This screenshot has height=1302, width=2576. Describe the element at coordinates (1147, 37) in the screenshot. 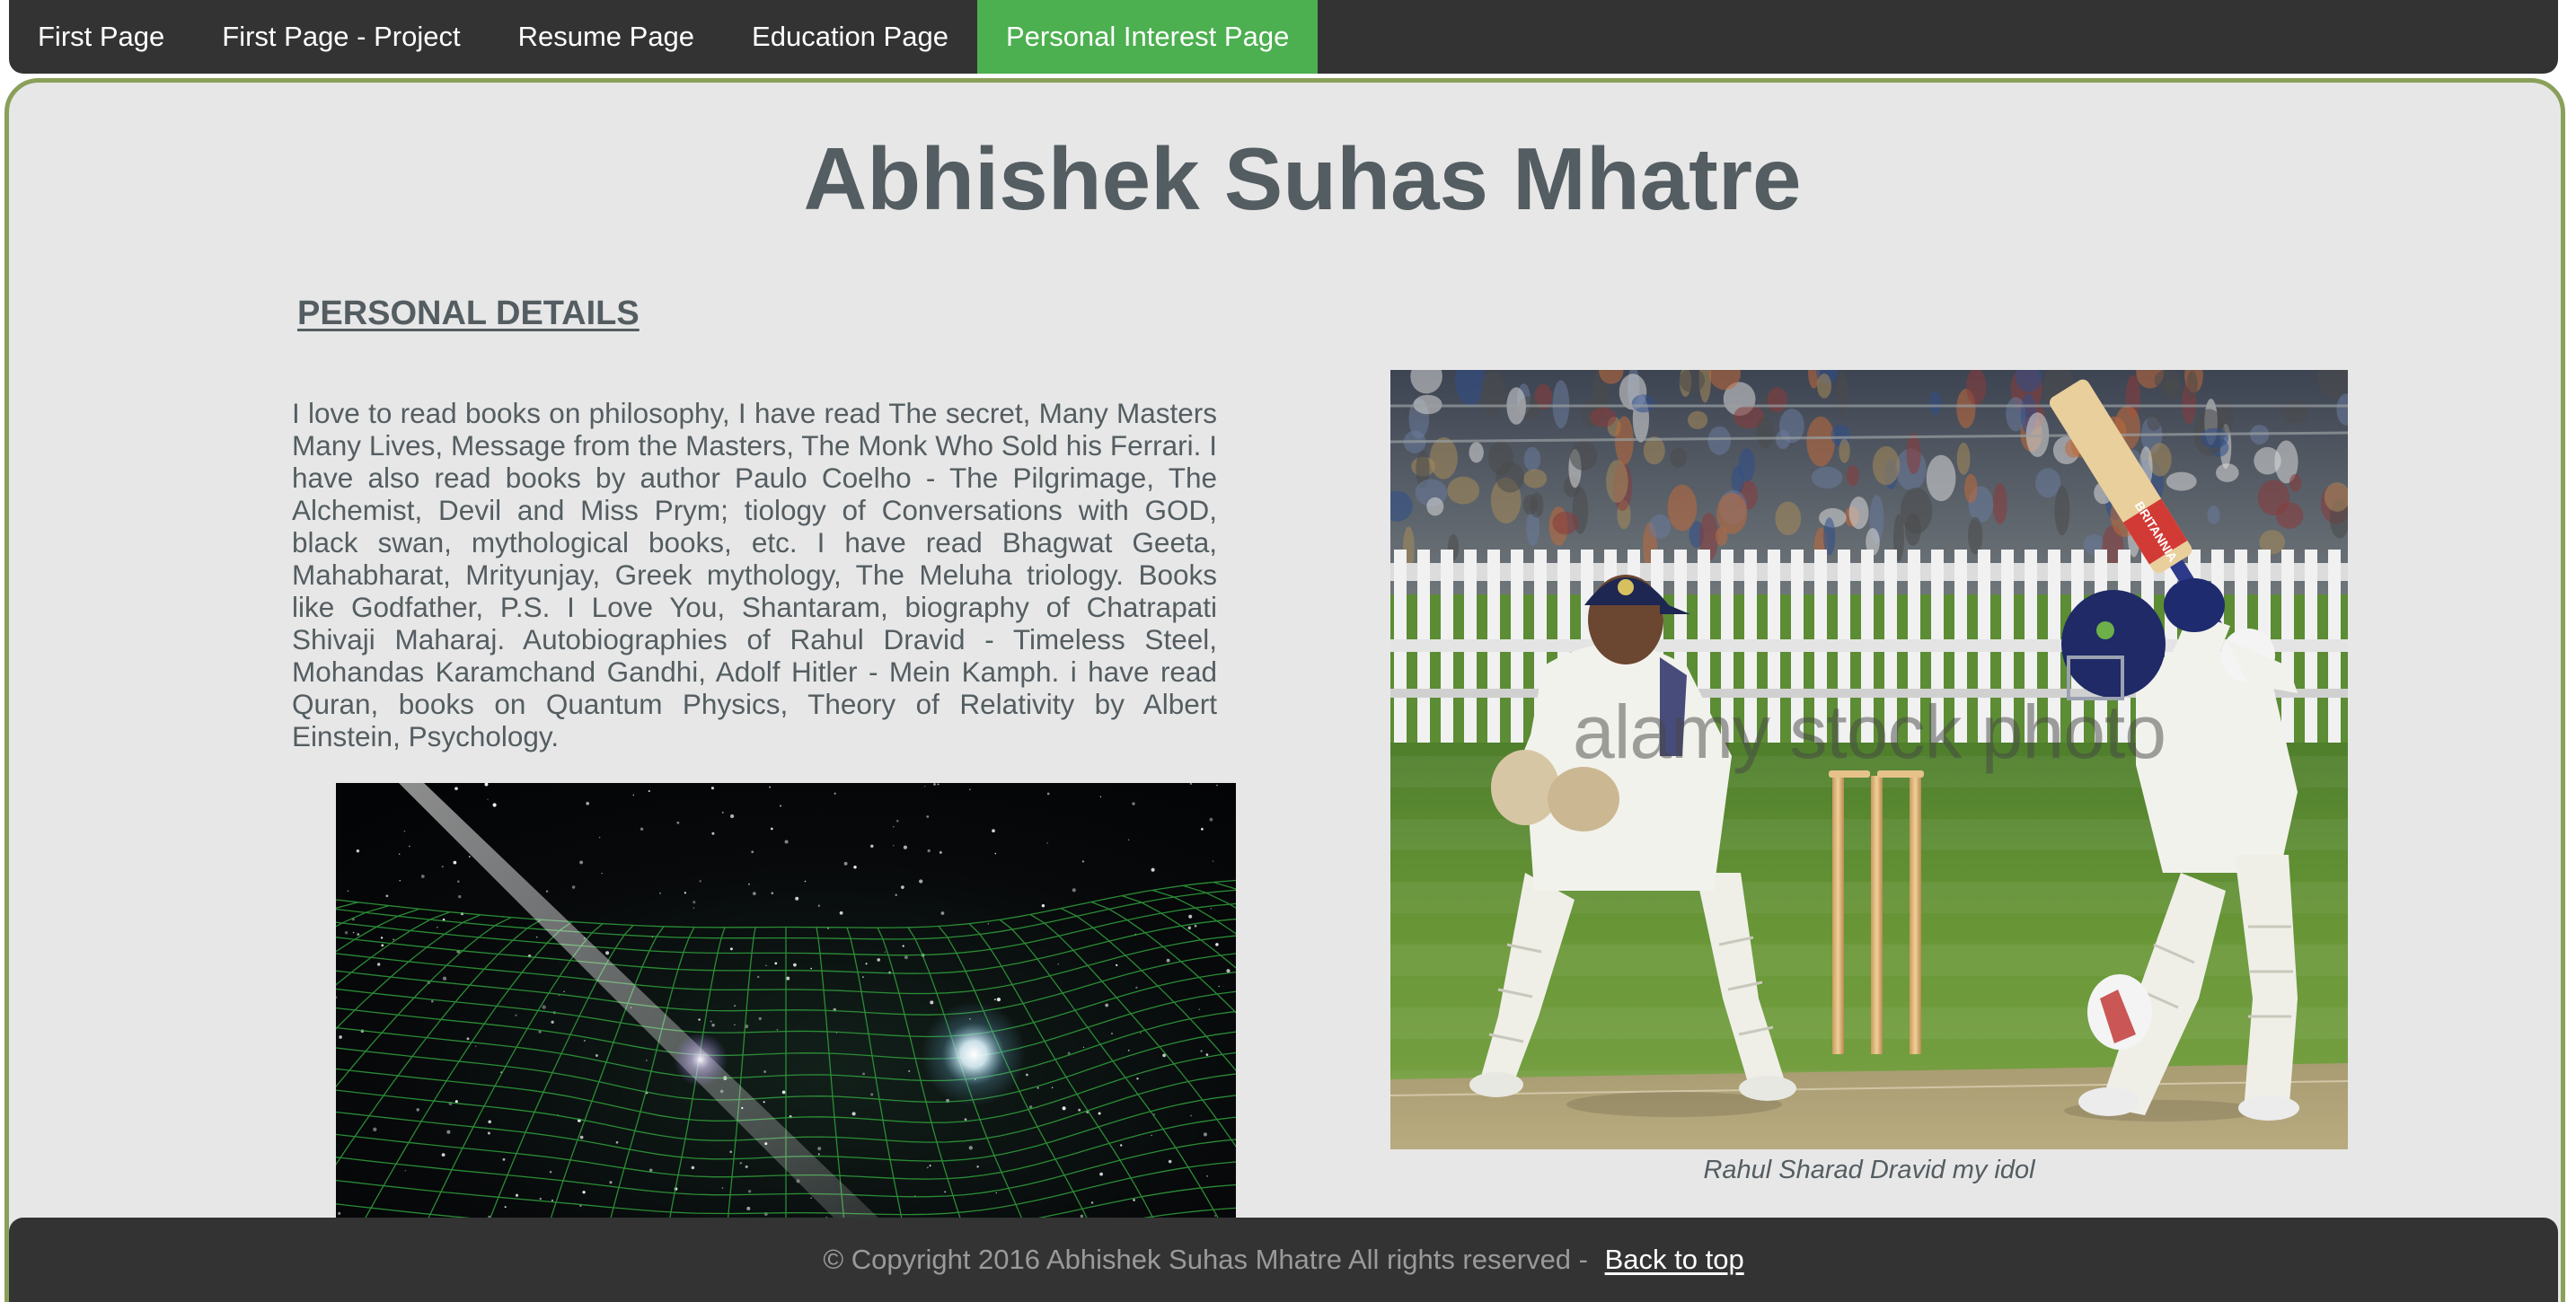

I see `nav-item-personal-interest-page: Personal Interest Page` at that location.